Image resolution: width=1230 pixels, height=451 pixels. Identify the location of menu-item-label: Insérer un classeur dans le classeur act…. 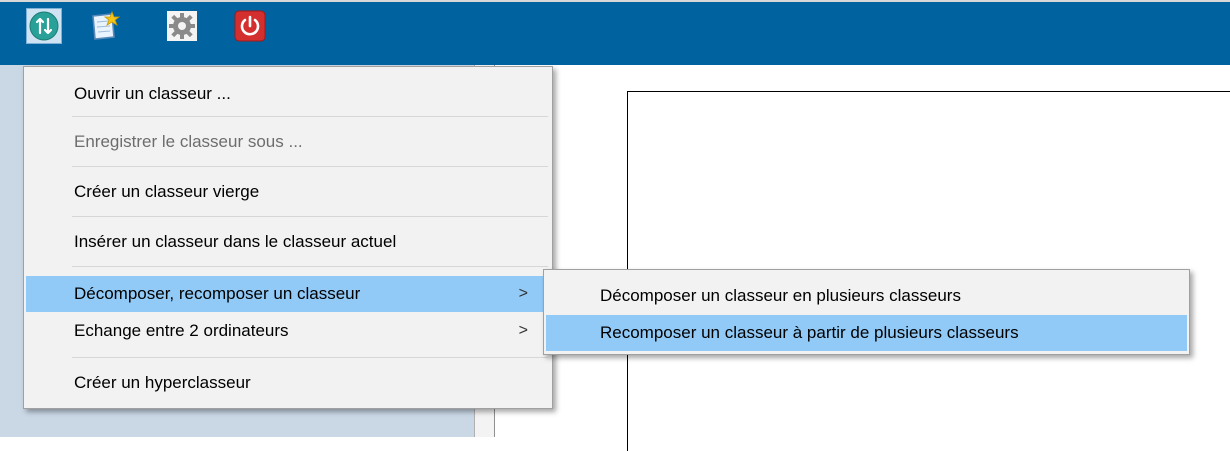
(235, 241).